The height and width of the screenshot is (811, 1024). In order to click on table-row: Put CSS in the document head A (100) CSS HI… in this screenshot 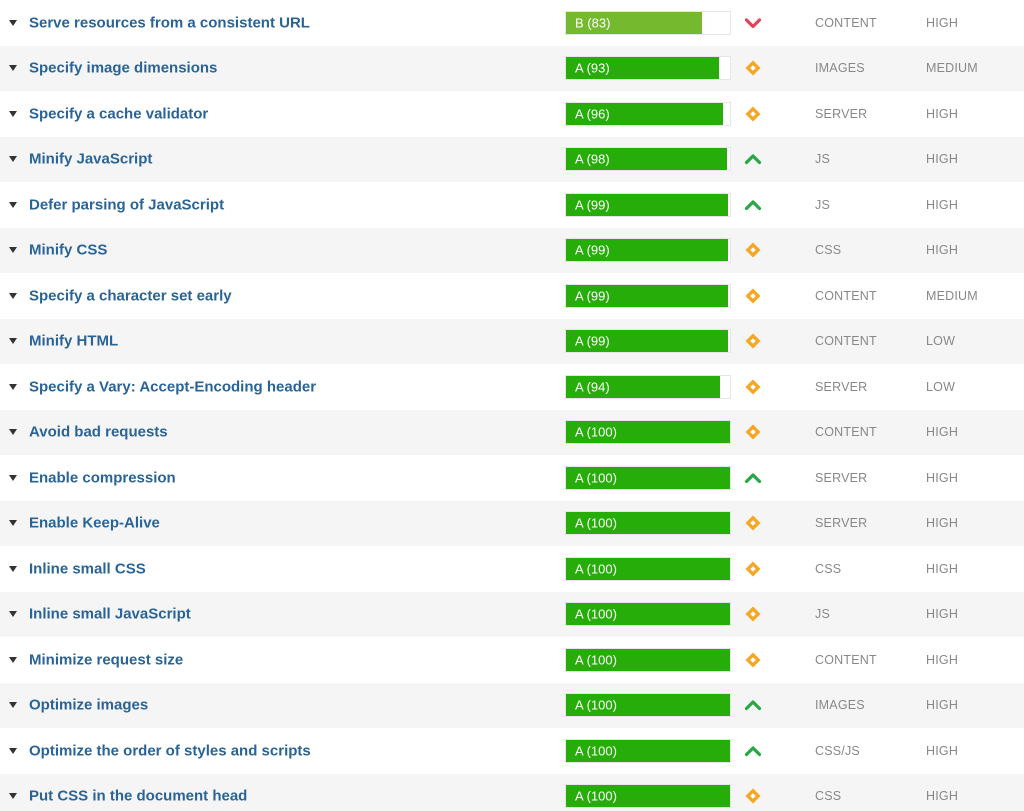, I will do `click(512, 792)`.